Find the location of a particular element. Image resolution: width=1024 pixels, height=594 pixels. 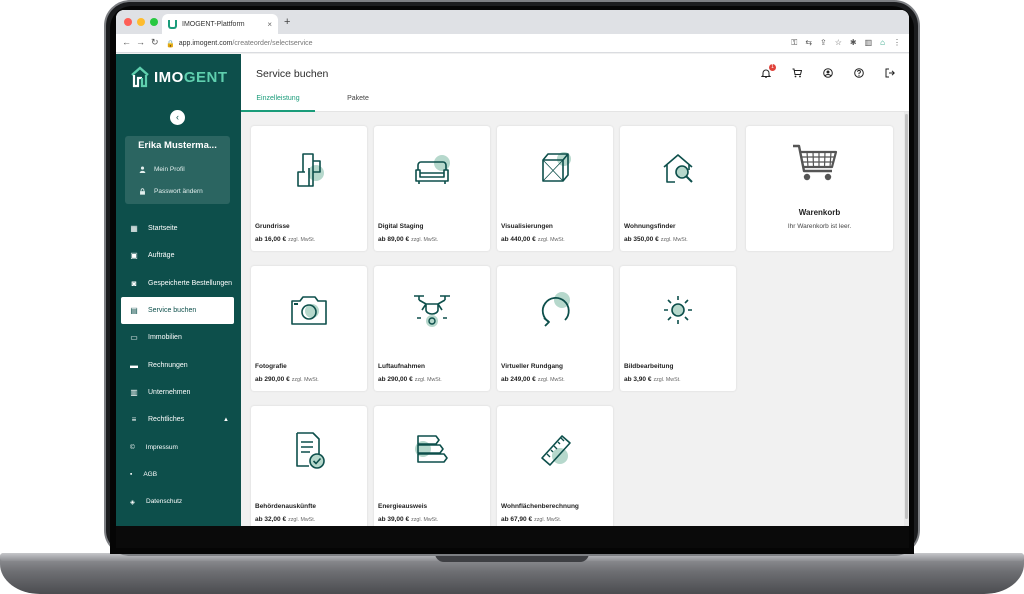

account-circle-icon is located at coordinates (828, 73).